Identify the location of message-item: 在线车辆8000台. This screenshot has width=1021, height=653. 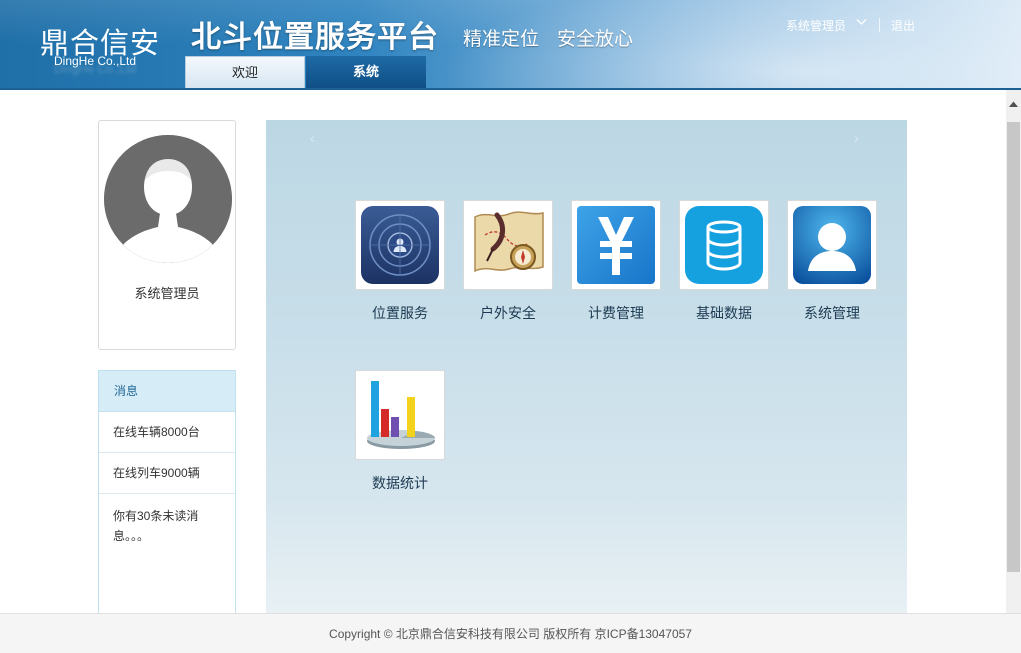
(167, 432).